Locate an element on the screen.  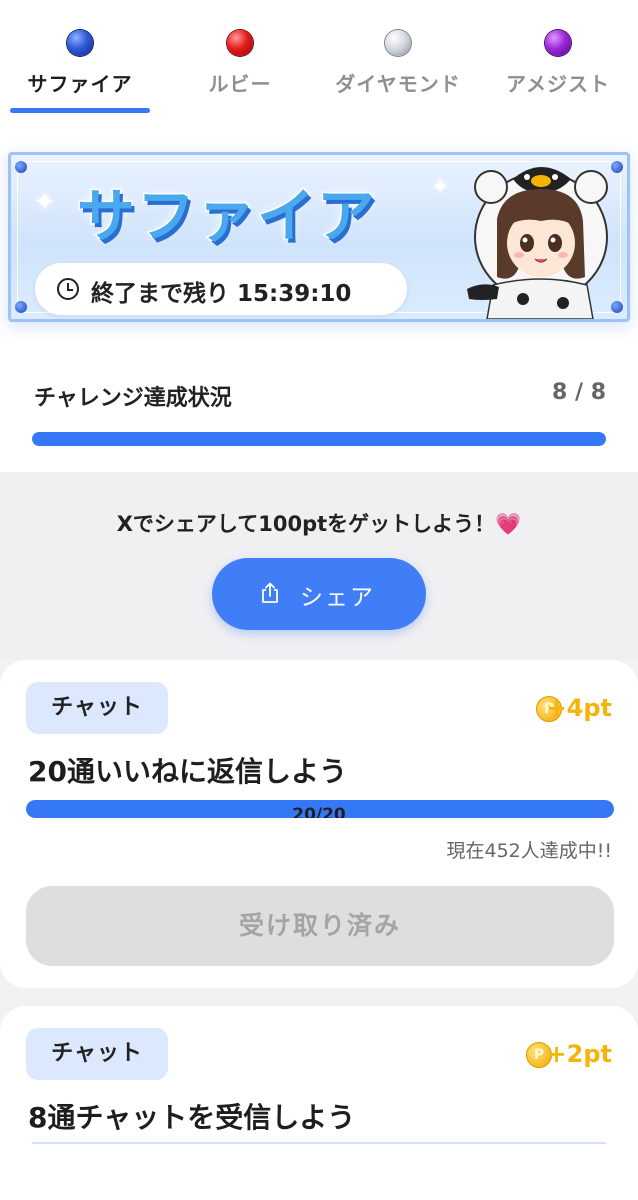
clock-icon is located at coordinates (68, 289).